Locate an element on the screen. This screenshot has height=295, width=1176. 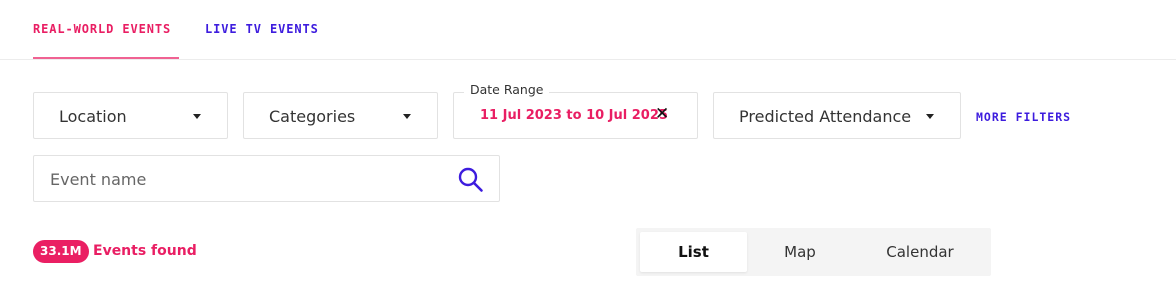
event-search-box is located at coordinates (266, 178).